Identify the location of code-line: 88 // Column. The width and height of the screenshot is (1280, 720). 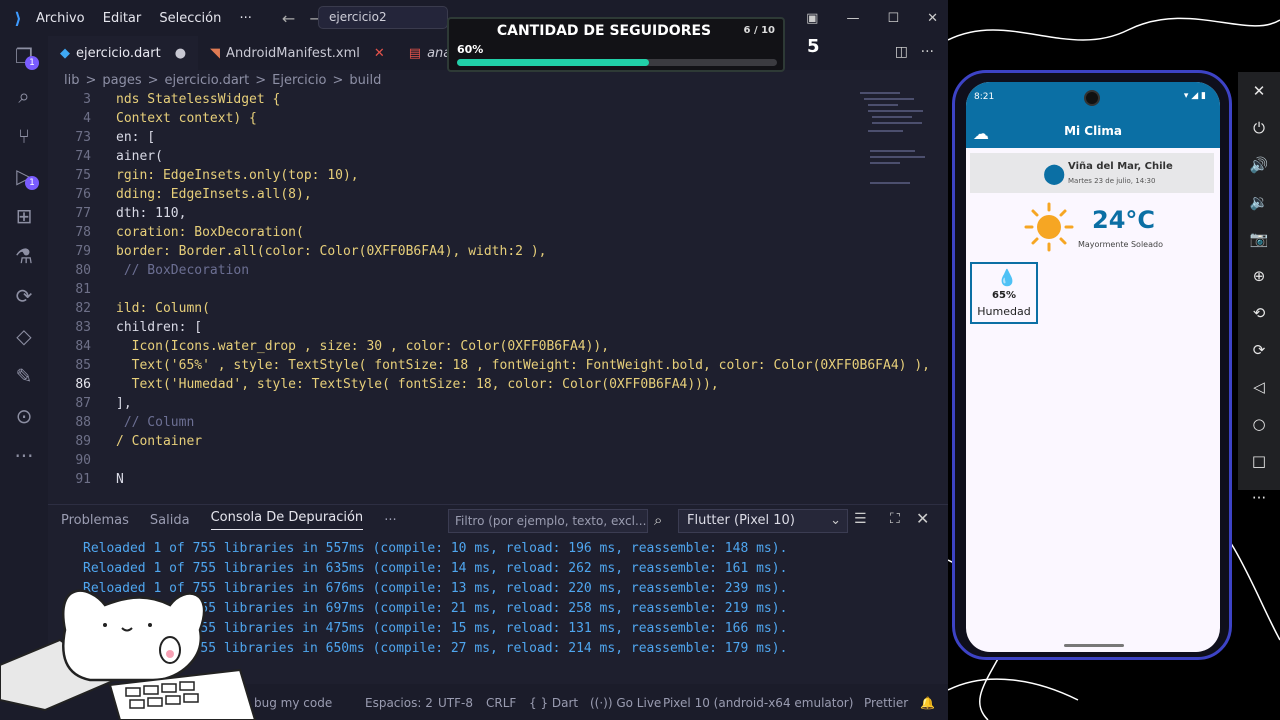
(478, 422).